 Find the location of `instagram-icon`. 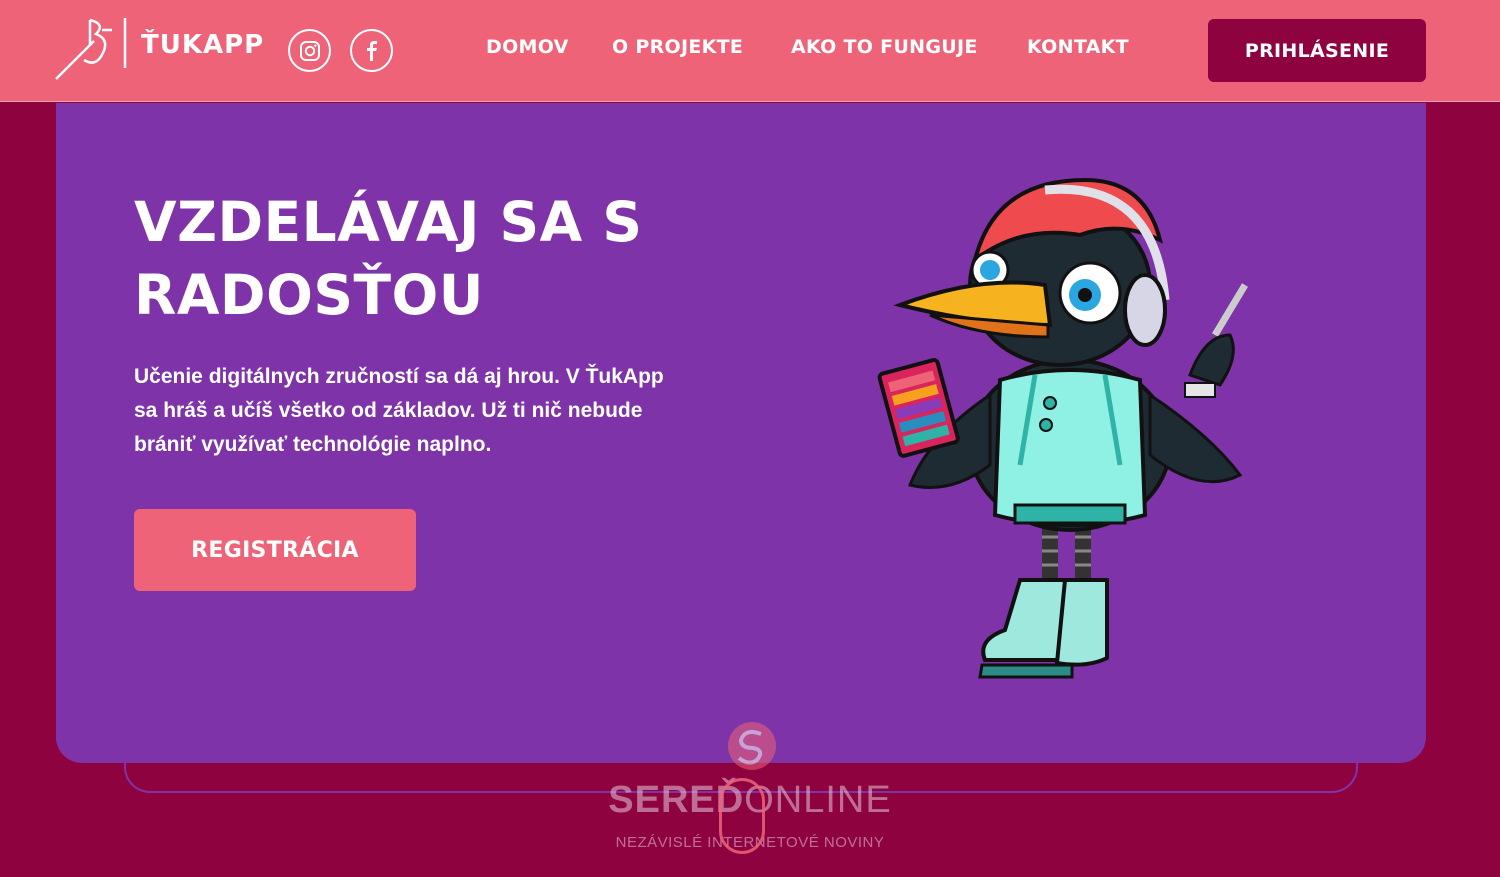

instagram-icon is located at coordinates (309, 50).